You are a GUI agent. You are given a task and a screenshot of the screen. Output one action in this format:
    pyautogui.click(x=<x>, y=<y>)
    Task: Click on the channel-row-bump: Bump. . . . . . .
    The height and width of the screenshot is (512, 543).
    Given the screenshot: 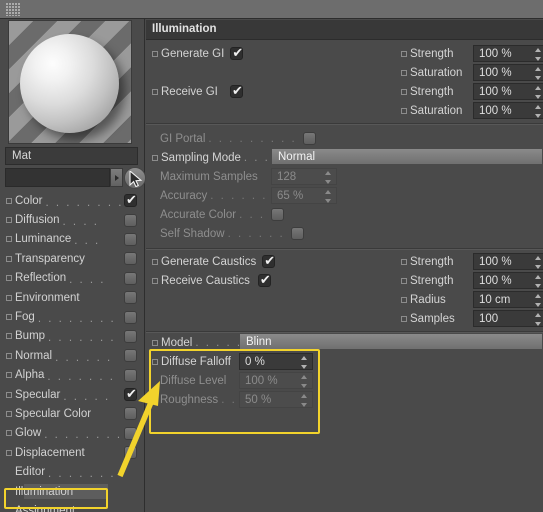 What is the action you would take?
    pyautogui.click(x=72, y=336)
    